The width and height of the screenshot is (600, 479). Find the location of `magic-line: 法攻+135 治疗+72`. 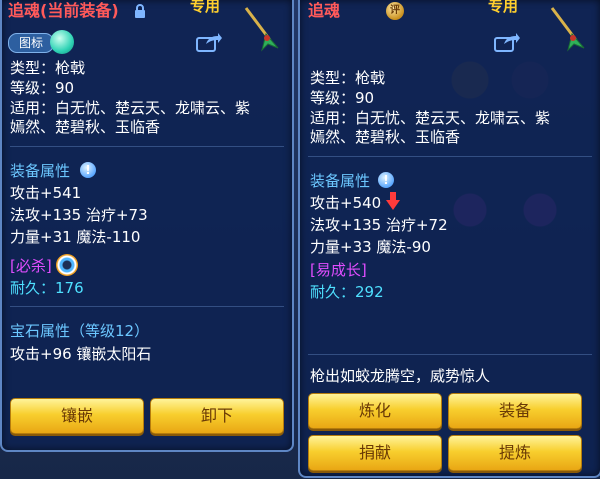

magic-line: 法攻+135 治疗+72 is located at coordinates (379, 225).